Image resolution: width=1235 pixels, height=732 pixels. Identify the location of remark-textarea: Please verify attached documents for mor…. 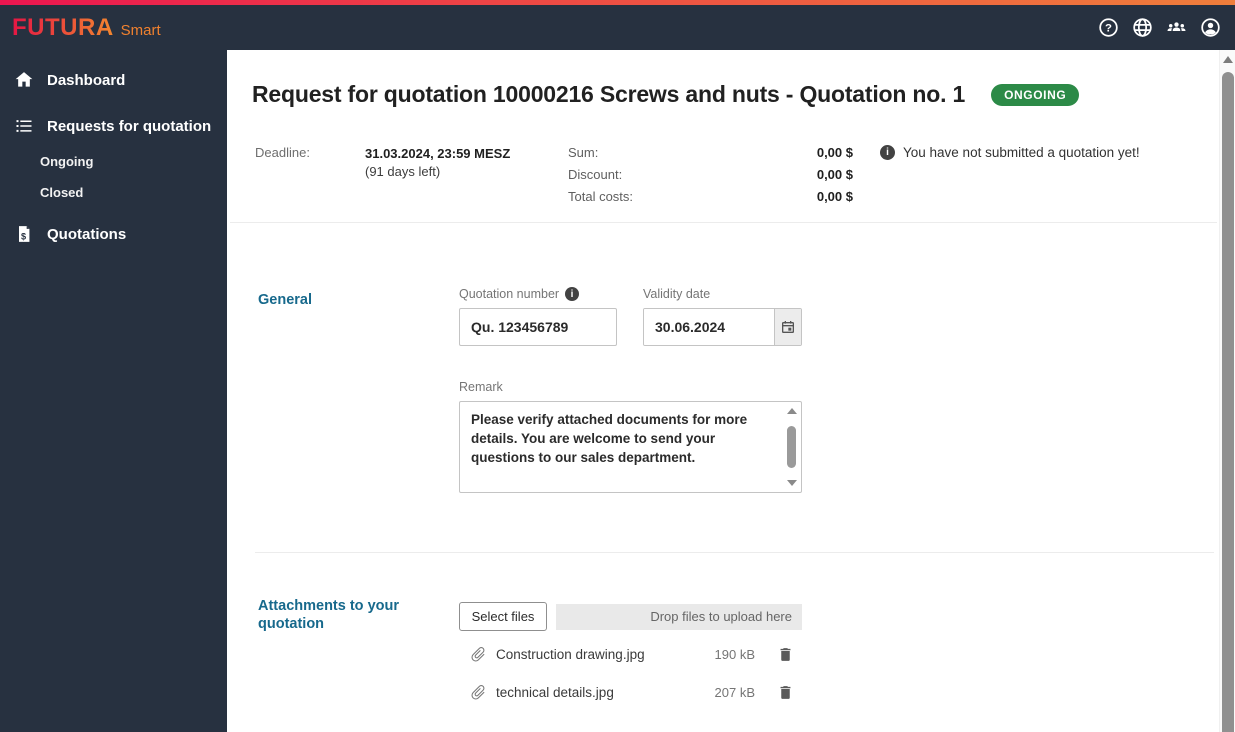
(630, 447).